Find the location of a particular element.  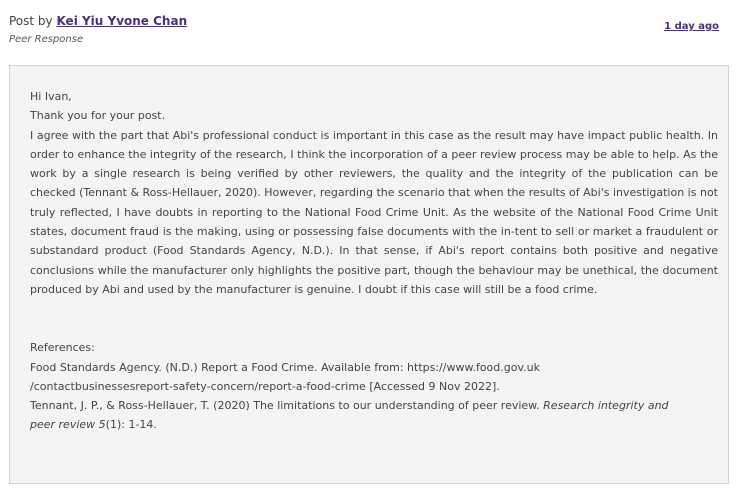

post-greeting: Hi Ivan, is located at coordinates (51, 96).